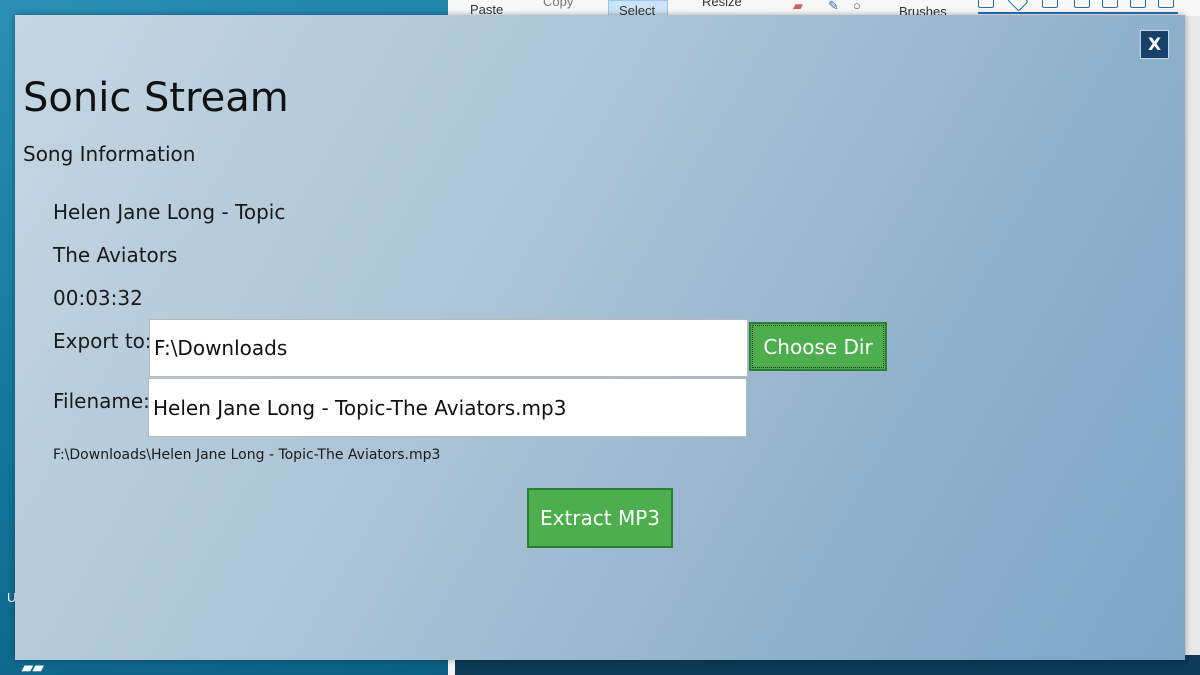 This screenshot has height=675, width=1200. Describe the element at coordinates (33, 667) in the screenshot. I see `desktop-logo-icon: ▰▰` at that location.